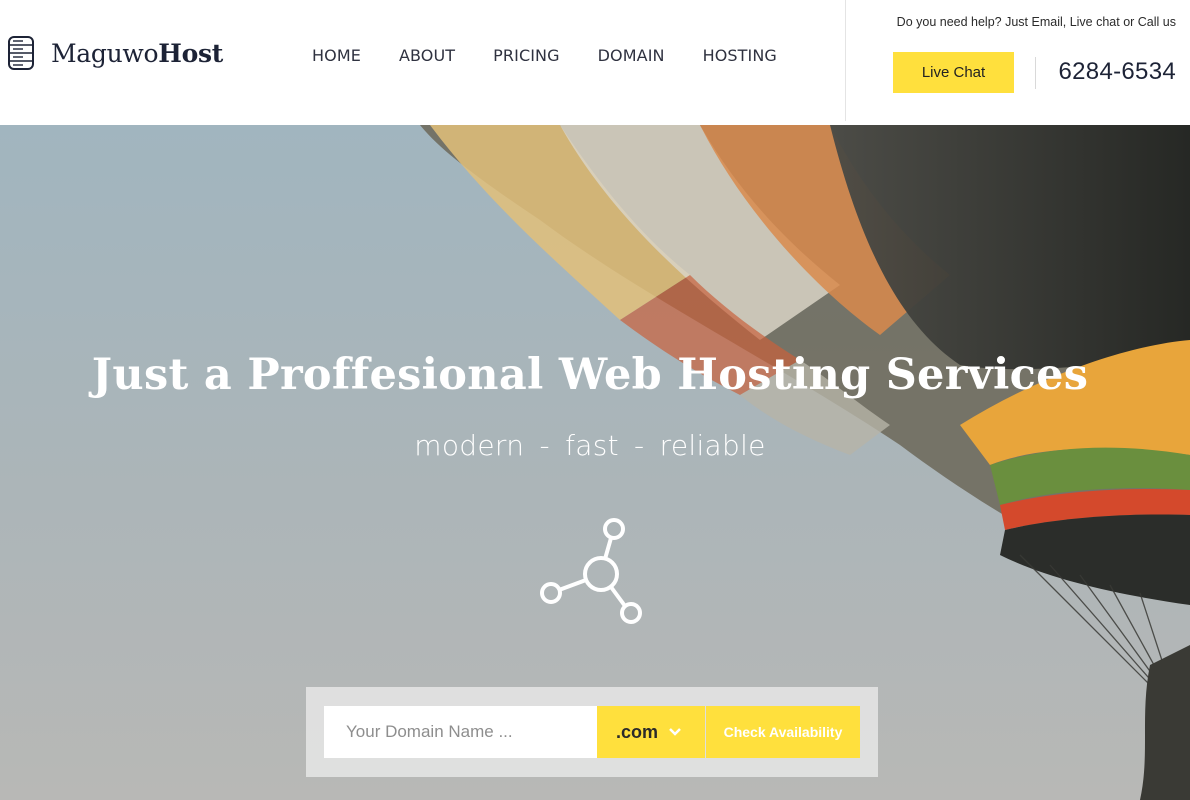  I want to click on tld-selected-value: .com, so click(636, 731).